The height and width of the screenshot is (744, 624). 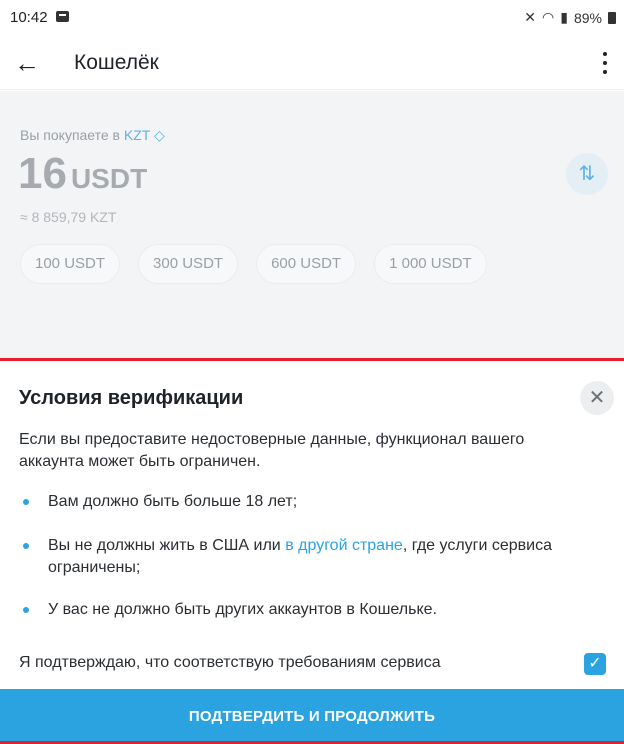 I want to click on approx-value: ≈ 8 859,79 KZT, so click(x=68, y=217).